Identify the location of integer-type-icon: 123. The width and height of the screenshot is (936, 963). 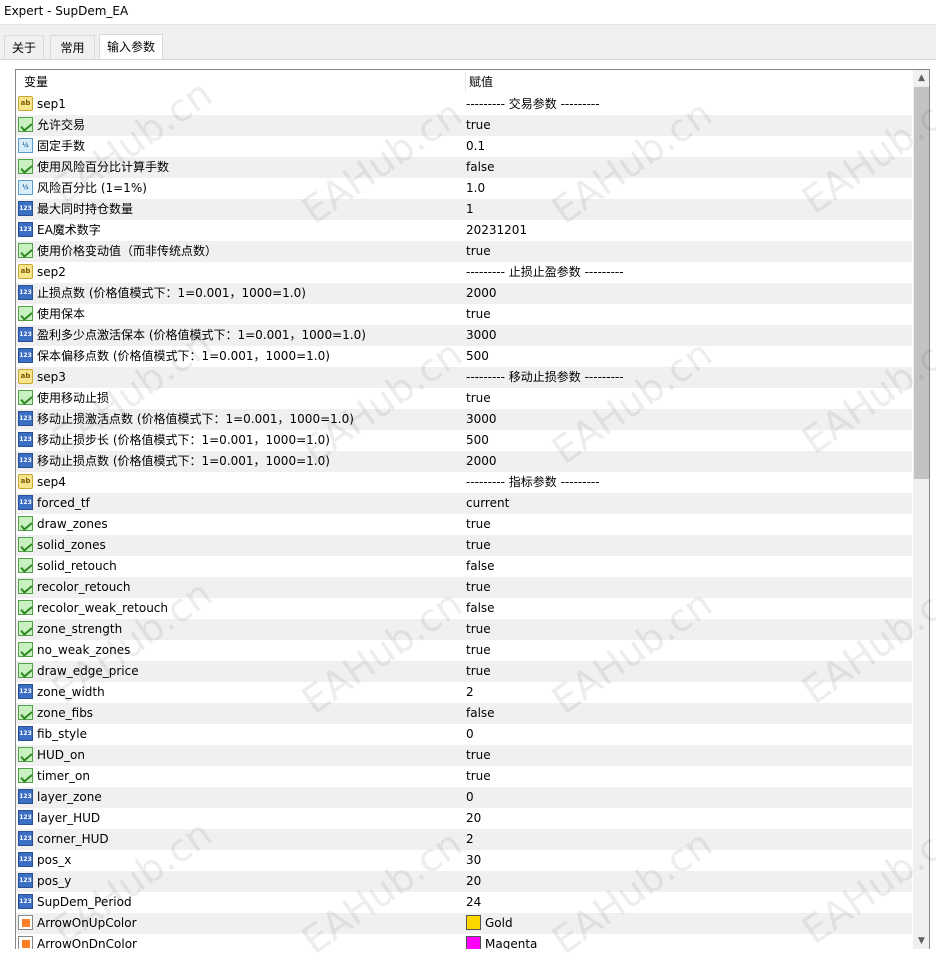
(25, 901).